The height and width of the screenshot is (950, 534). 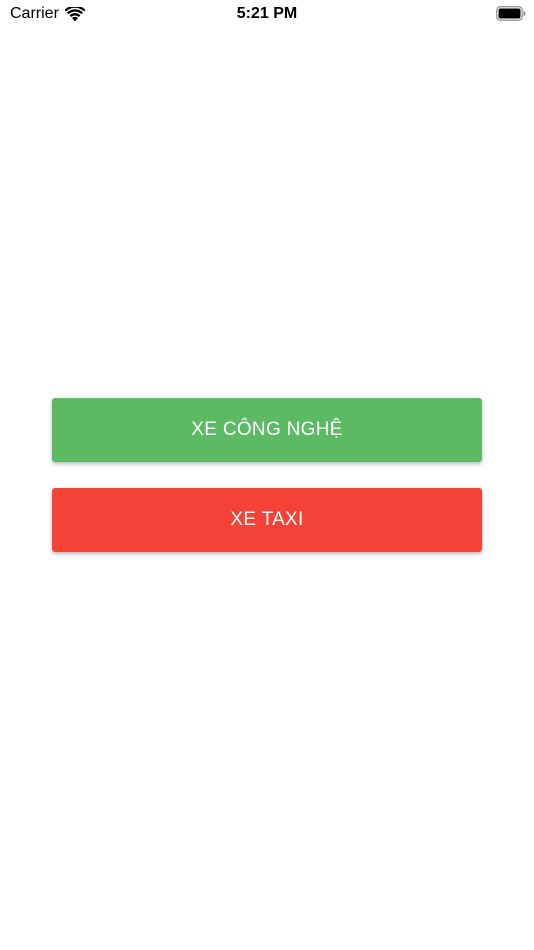 I want to click on taxi-button: XE TAXI, so click(x=267, y=520).